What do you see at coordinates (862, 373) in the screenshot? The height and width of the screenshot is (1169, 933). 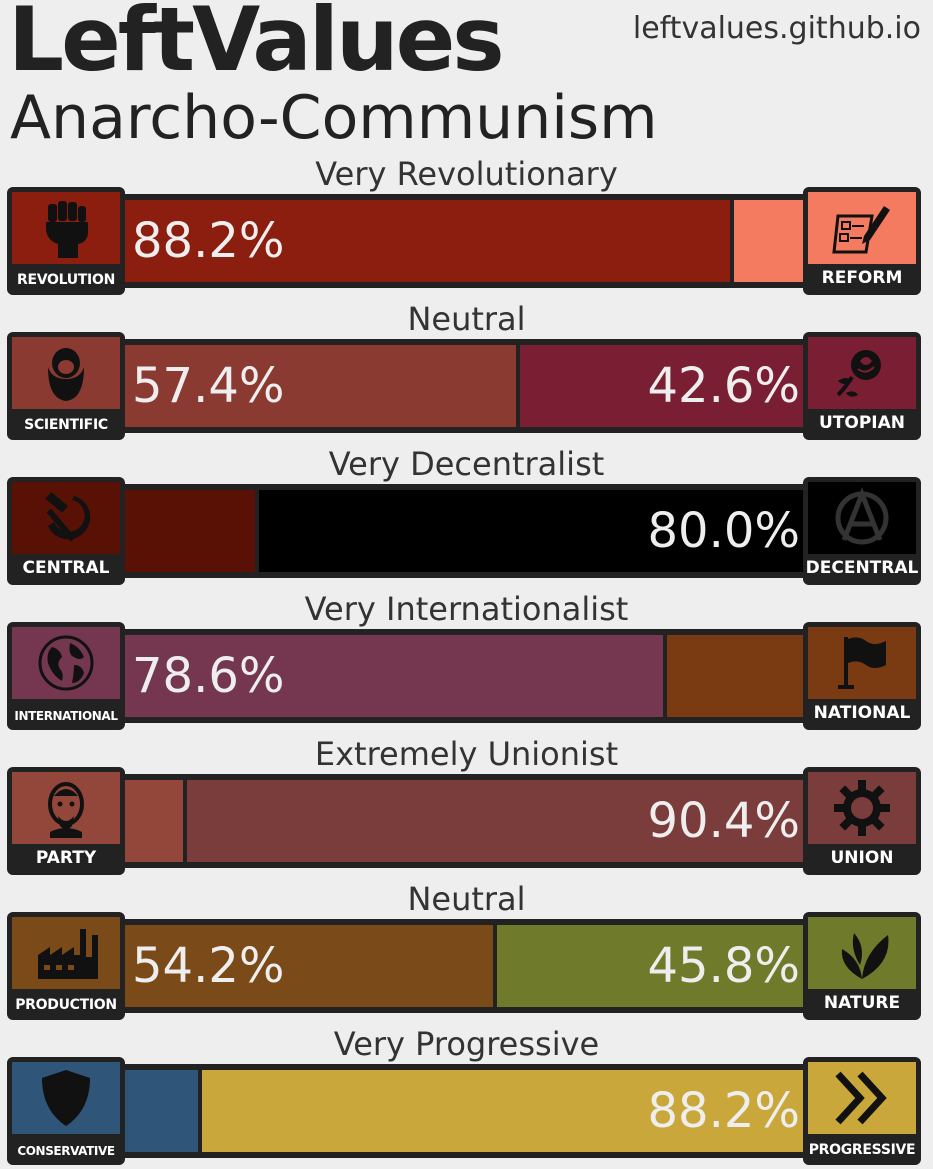 I see `rose-icon` at bounding box center [862, 373].